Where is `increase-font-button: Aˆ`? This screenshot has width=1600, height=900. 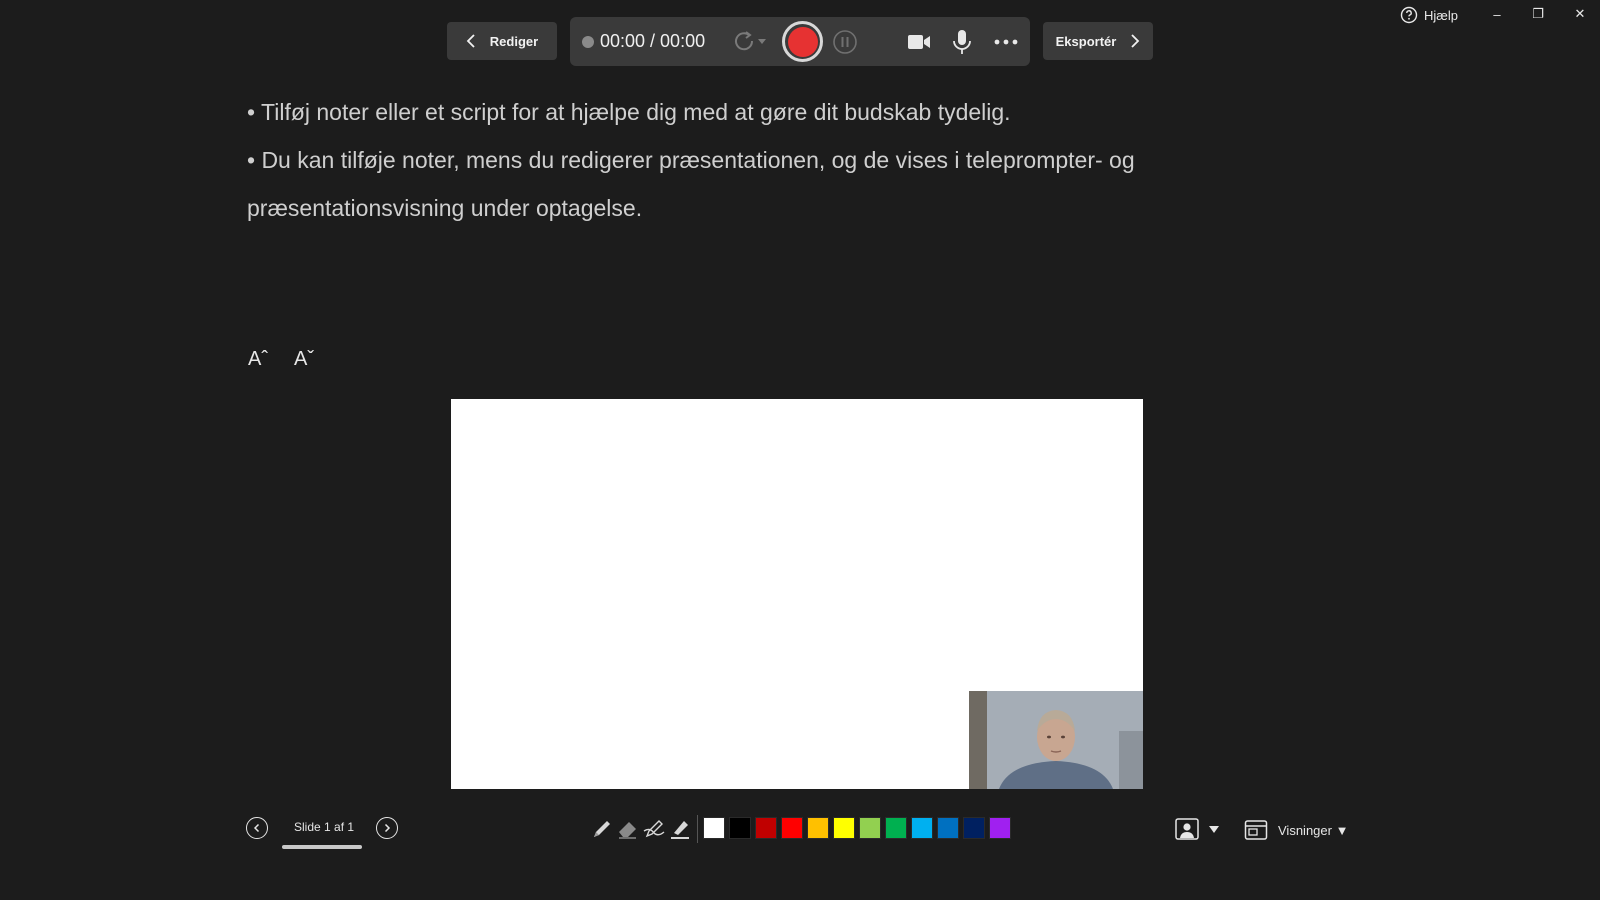 increase-font-button: Aˆ is located at coordinates (258, 359).